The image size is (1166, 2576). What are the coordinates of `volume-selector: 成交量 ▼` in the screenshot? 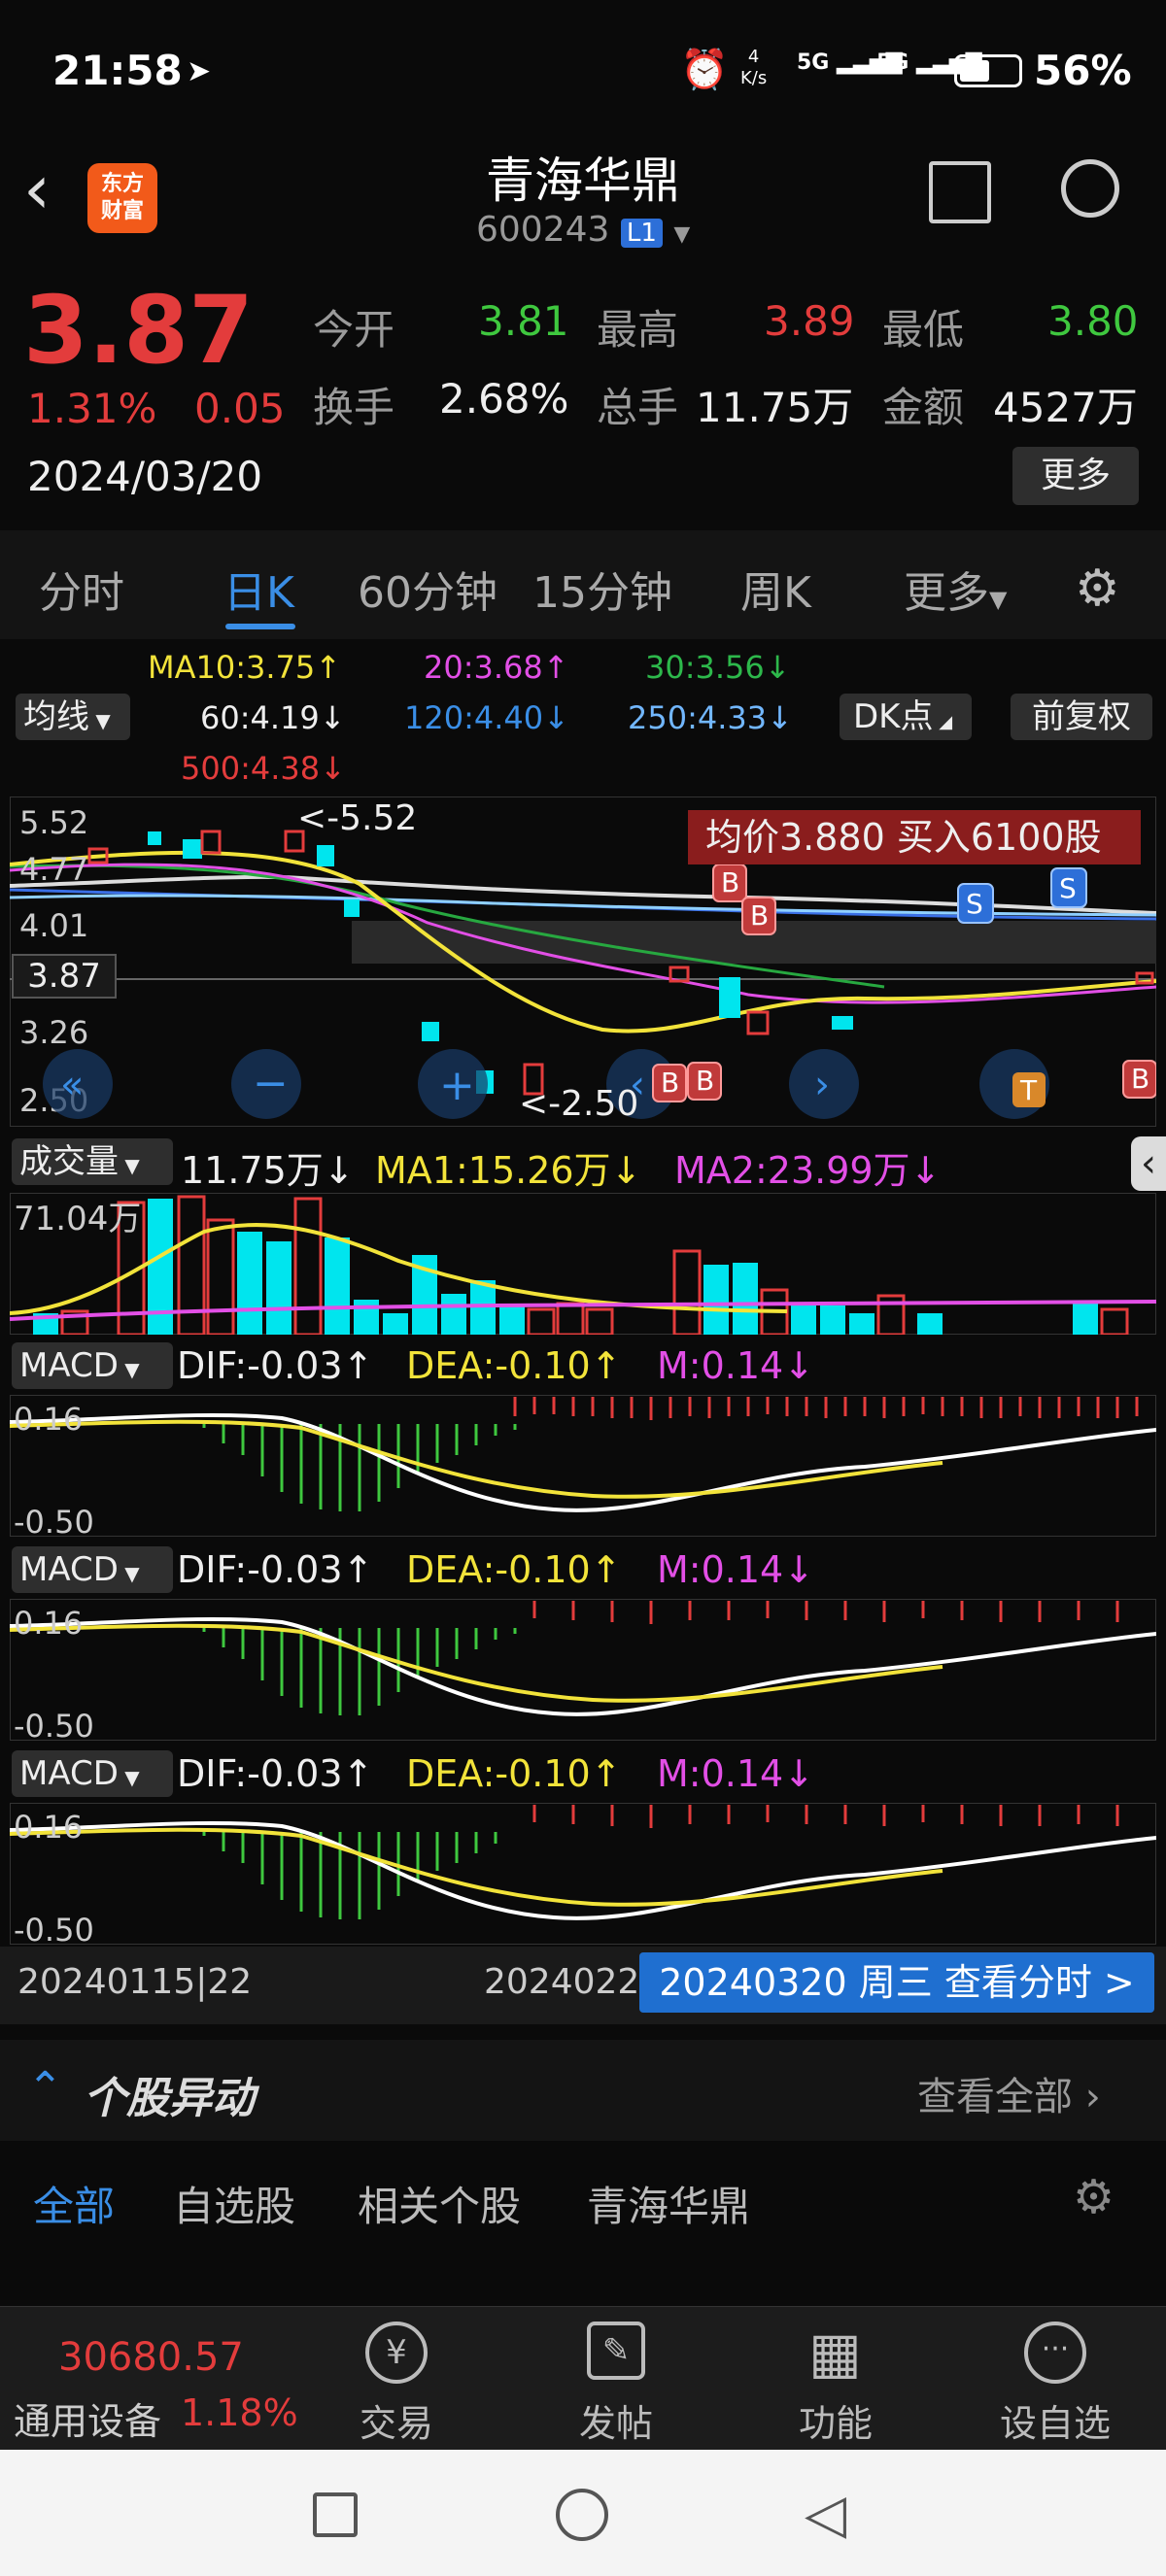 It's located at (92, 1161).